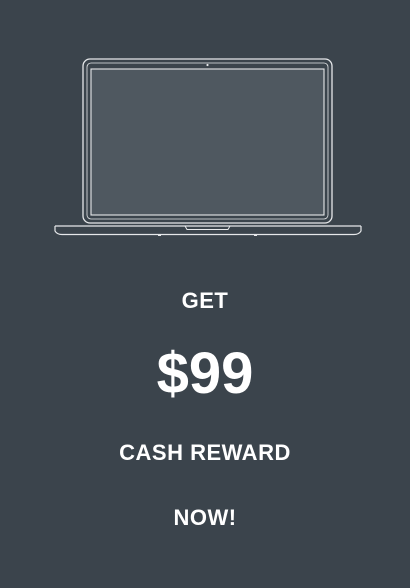 Image resolution: width=410 pixels, height=588 pixels. What do you see at coordinates (205, 373) in the screenshot?
I see `reward-amount: $99` at bounding box center [205, 373].